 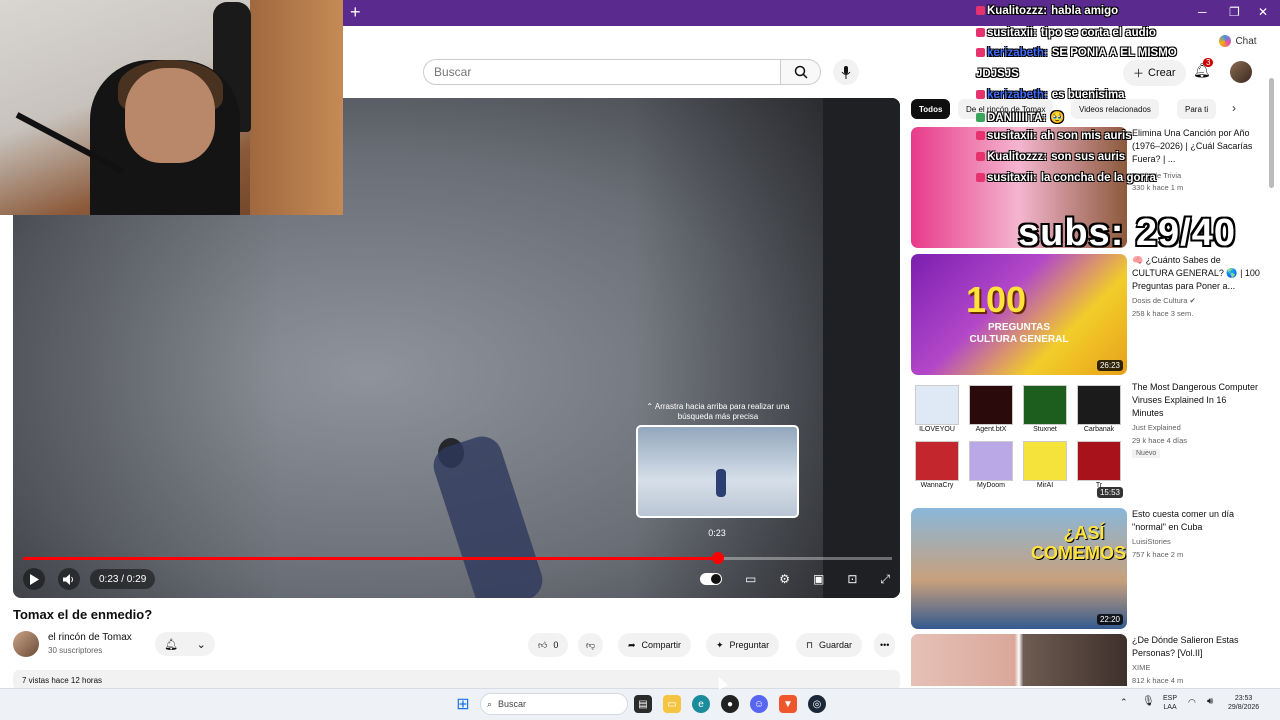 What do you see at coordinates (810, 644) in the screenshot?
I see `bookmark-icon: ⊓` at bounding box center [810, 644].